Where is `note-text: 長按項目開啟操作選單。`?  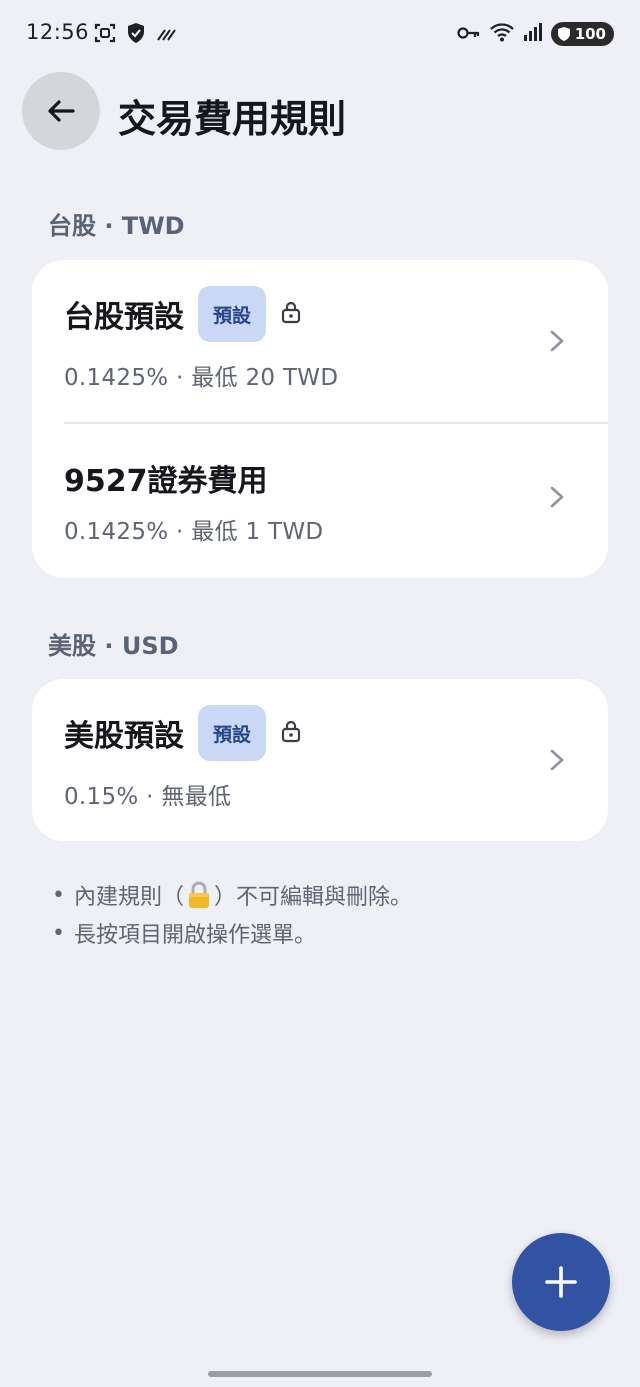 note-text: 長按項目開啟操作選單。 is located at coordinates (195, 935).